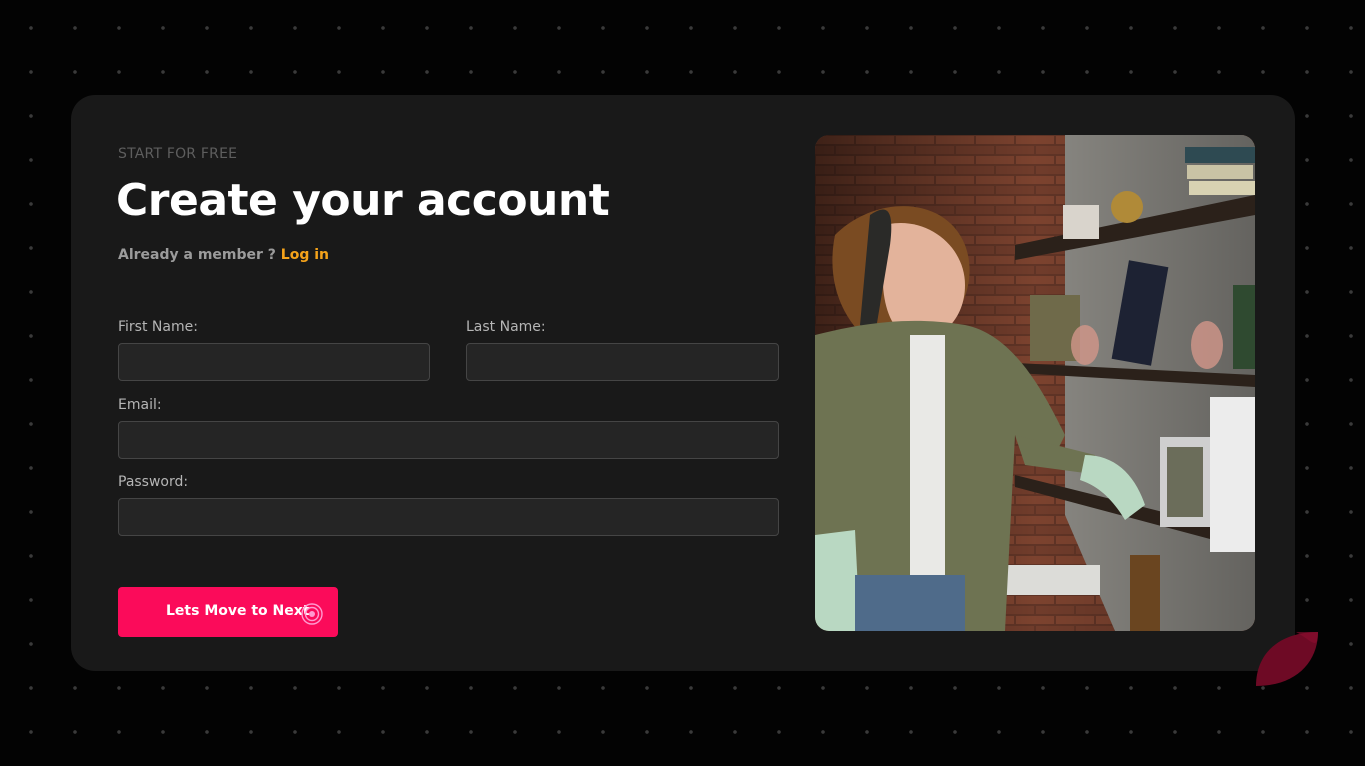  I want to click on member-prompt: Already a member ? Log in, so click(223, 255).